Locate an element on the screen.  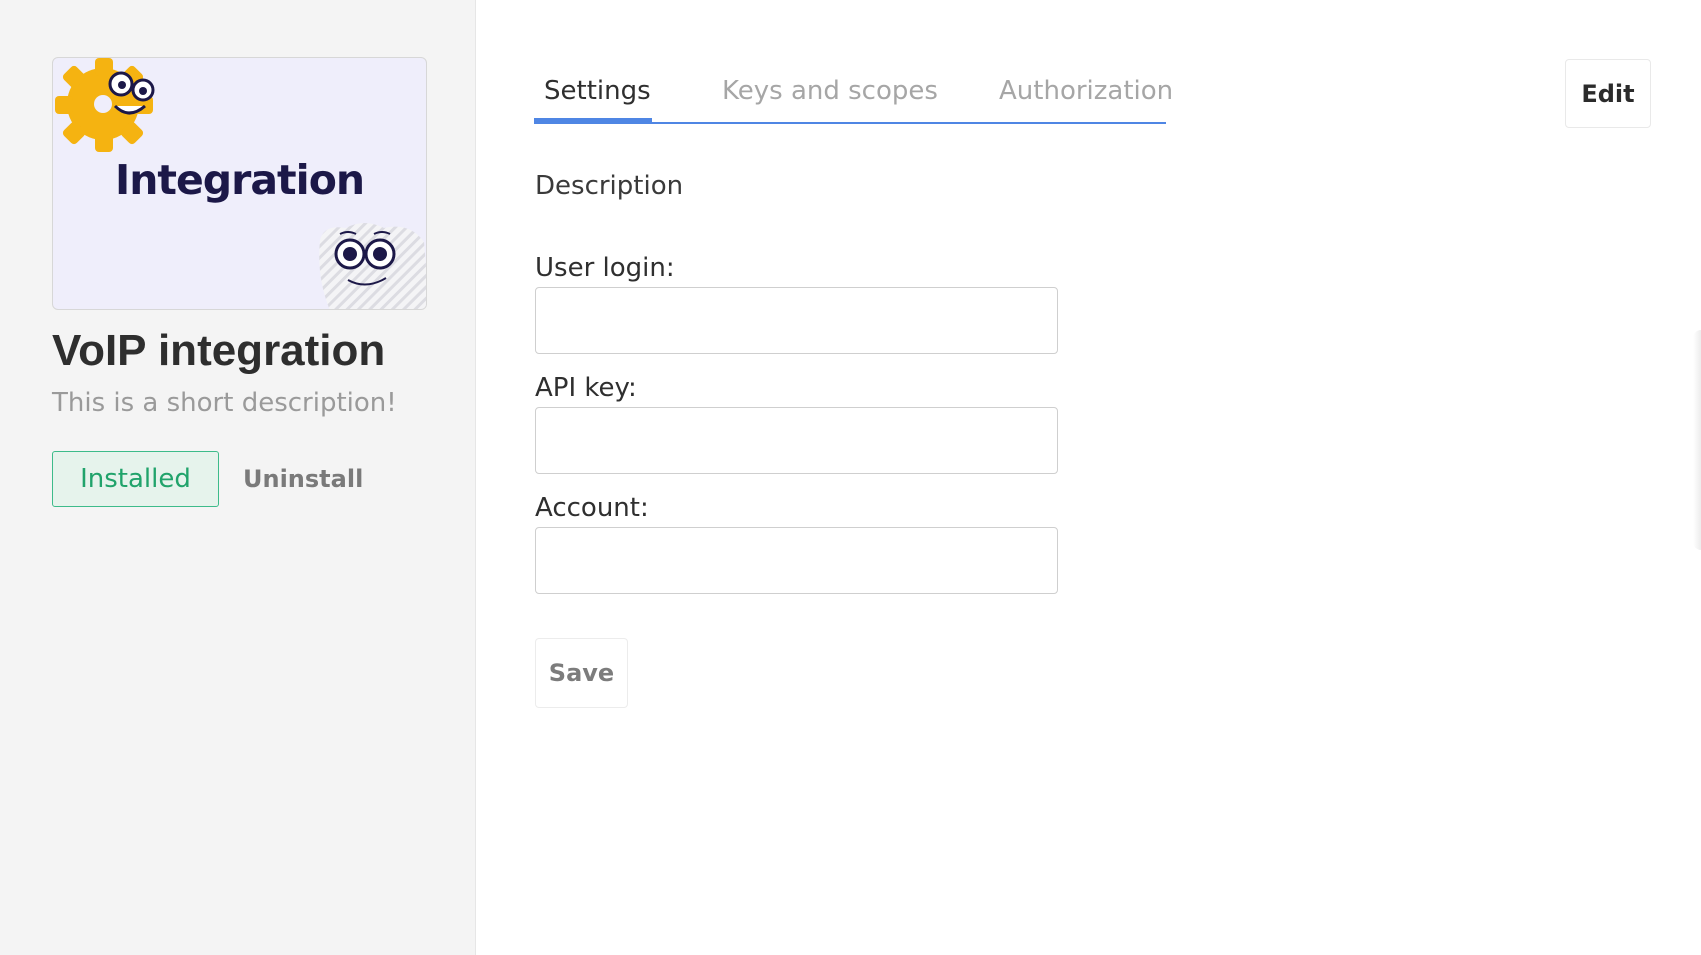
tab-bar: Settings Keys and scopes Authorization is located at coordinates (853, 98).